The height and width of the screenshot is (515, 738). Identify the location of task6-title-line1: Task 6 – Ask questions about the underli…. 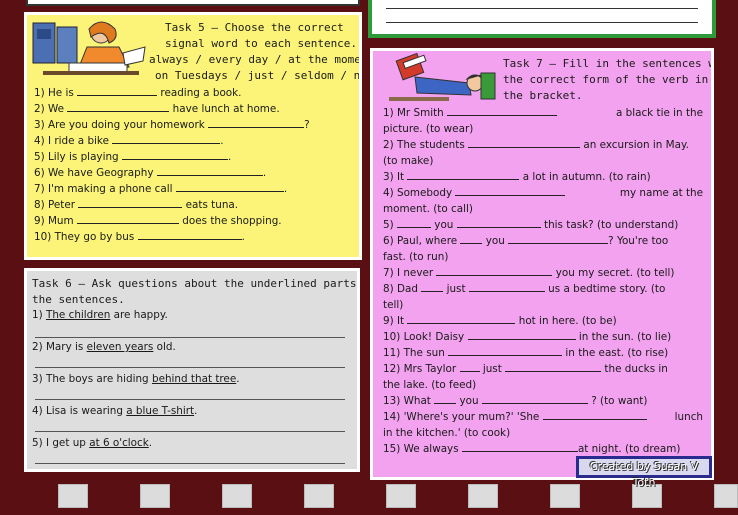
(196, 283).